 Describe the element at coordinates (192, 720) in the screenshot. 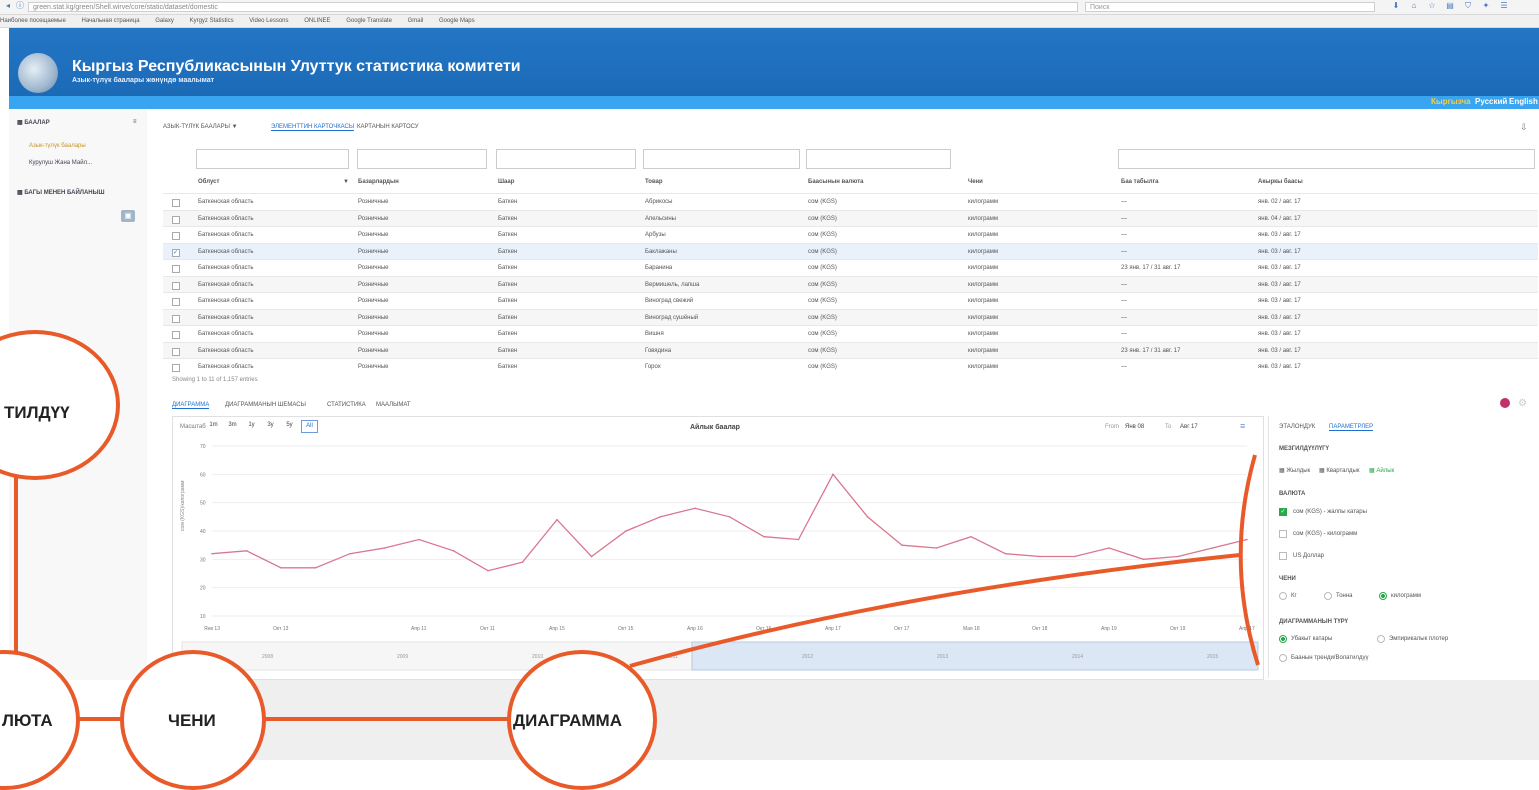

I see `callout-label-unit: ЧЕНИ` at that location.